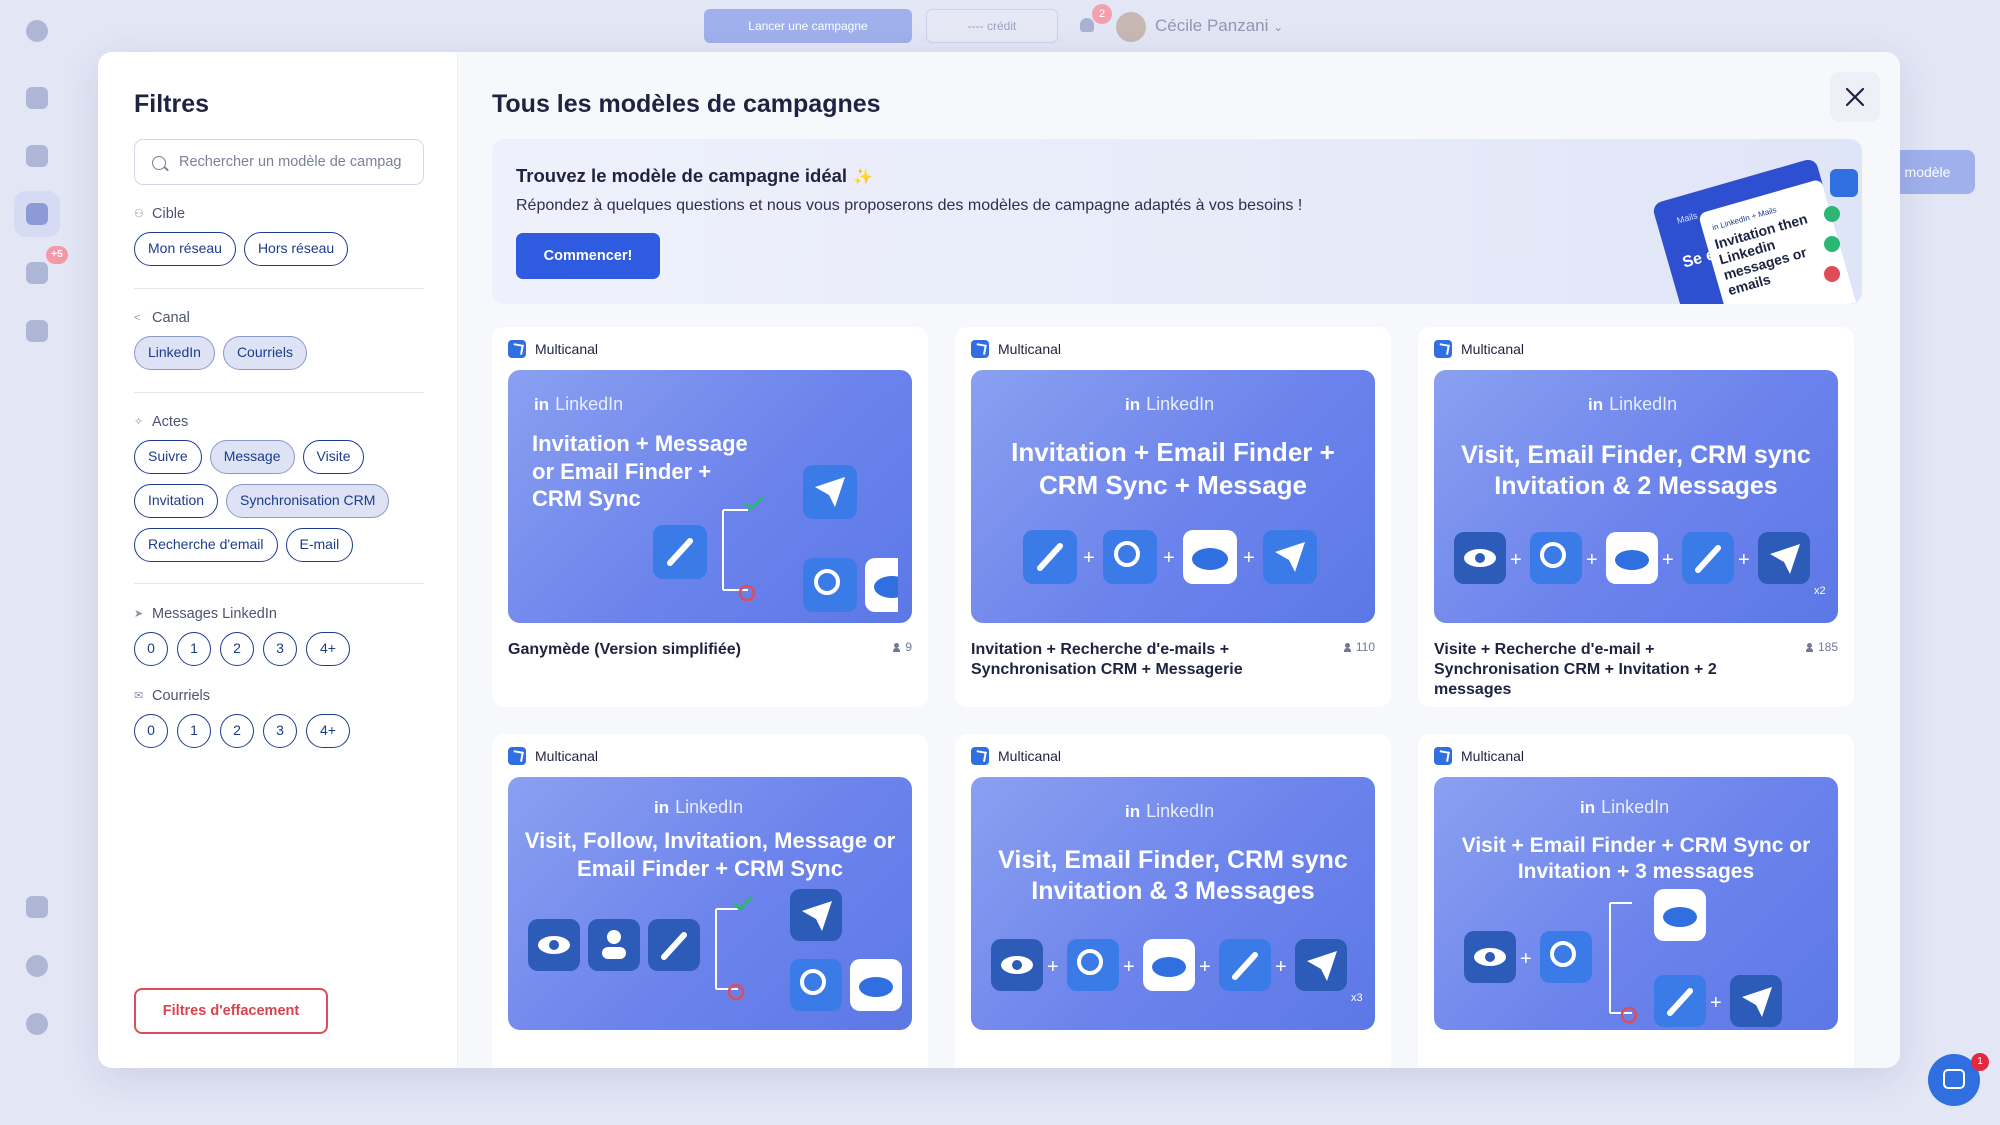  I want to click on close-icon, so click(1855, 97).